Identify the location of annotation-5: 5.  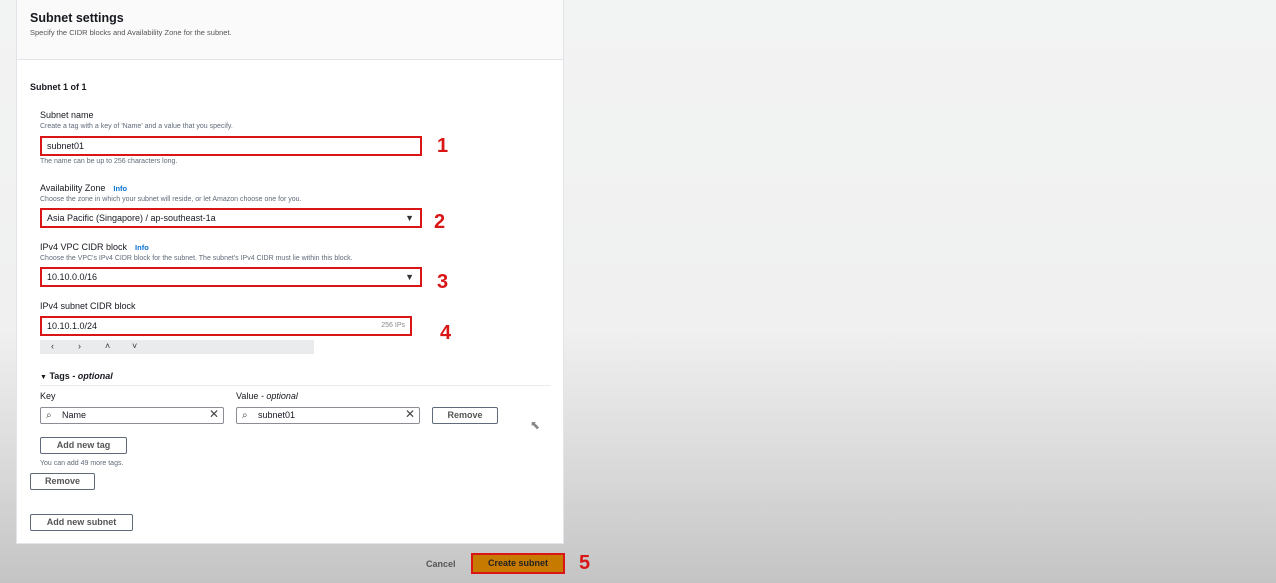
(585, 563).